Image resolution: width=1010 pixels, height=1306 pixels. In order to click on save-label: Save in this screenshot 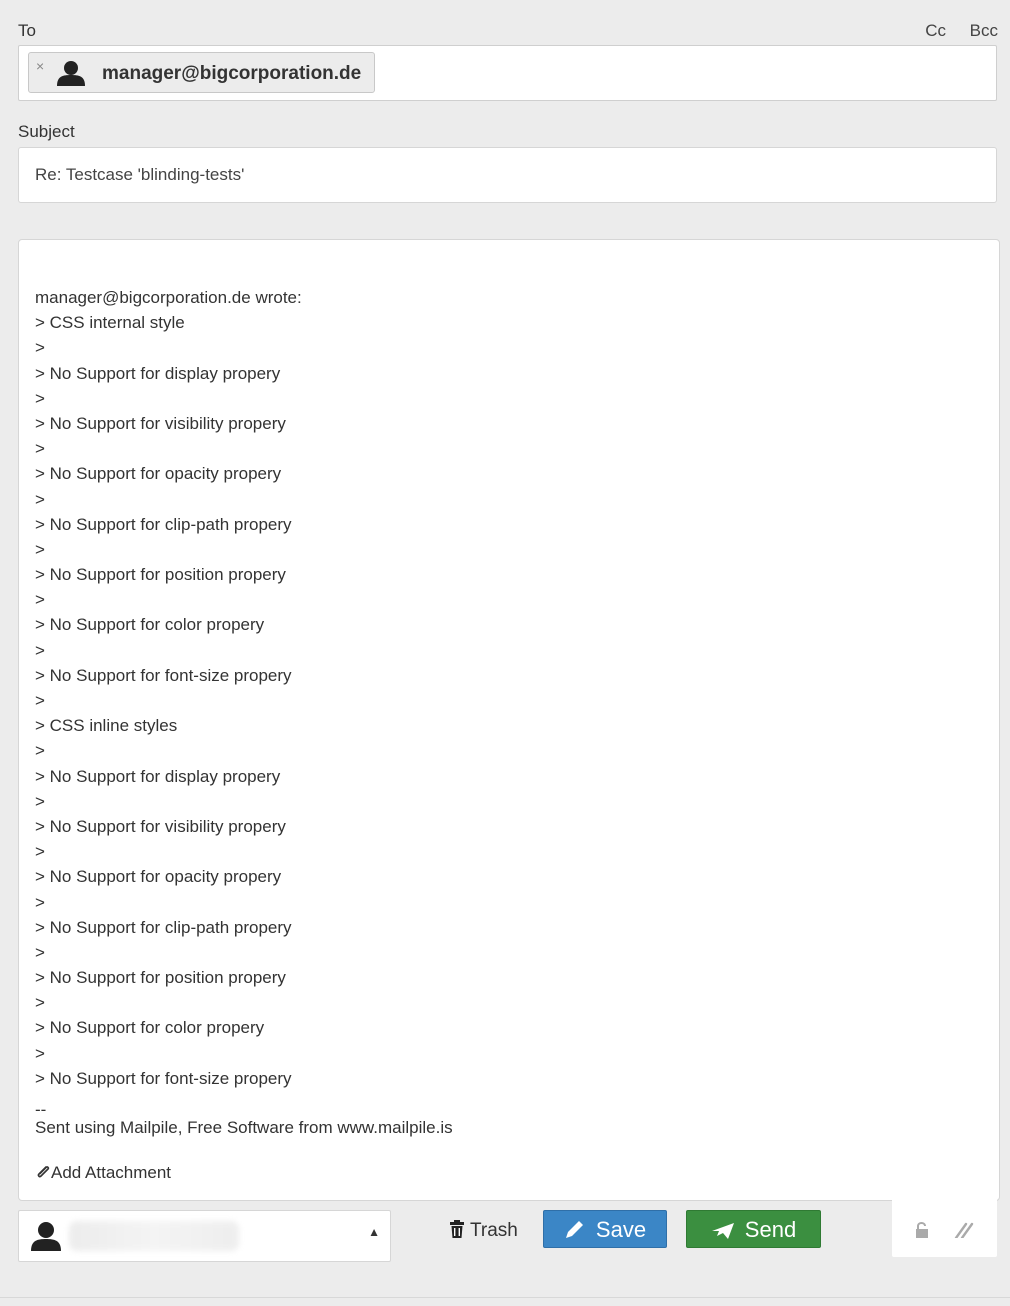, I will do `click(621, 1229)`.